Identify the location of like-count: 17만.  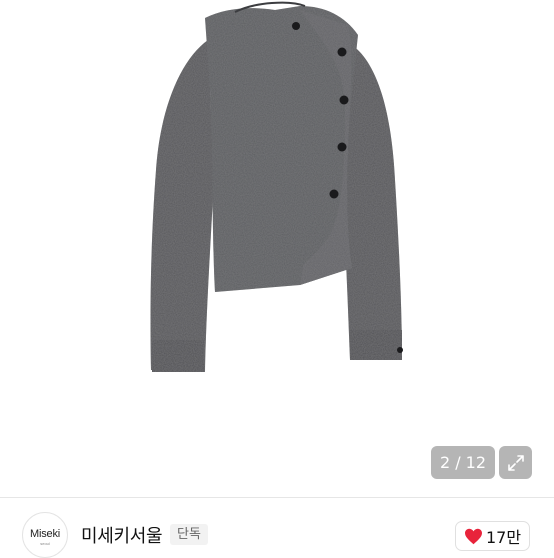
(503, 537).